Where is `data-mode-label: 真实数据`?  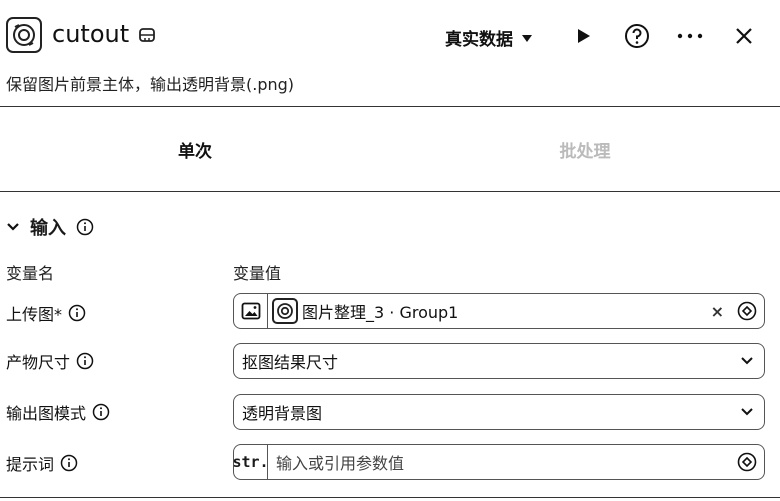
data-mode-label: 真实数据 is located at coordinates (479, 40).